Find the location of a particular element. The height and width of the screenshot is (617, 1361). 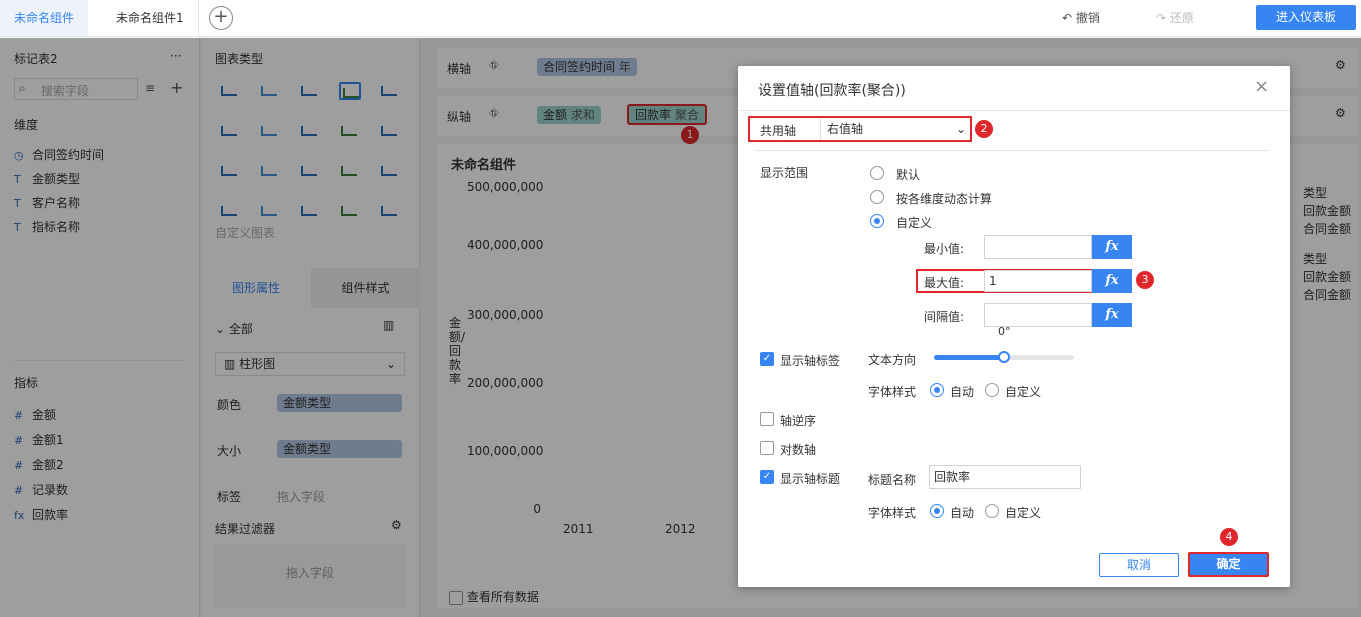

undo-button: ↶ 撤销 is located at coordinates (1081, 17).